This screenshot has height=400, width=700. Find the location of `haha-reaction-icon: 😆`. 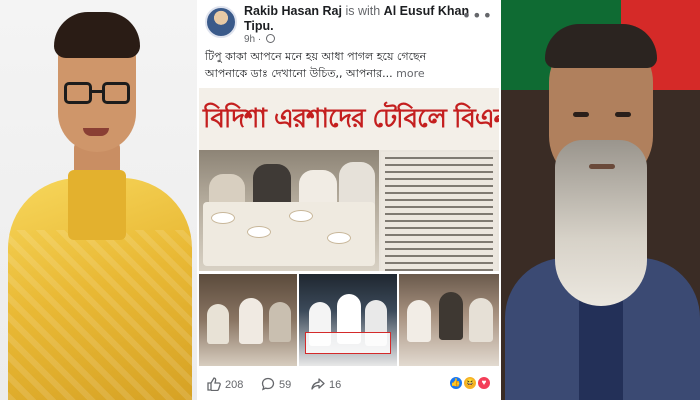

haha-reaction-icon: 😆 is located at coordinates (469, 383).